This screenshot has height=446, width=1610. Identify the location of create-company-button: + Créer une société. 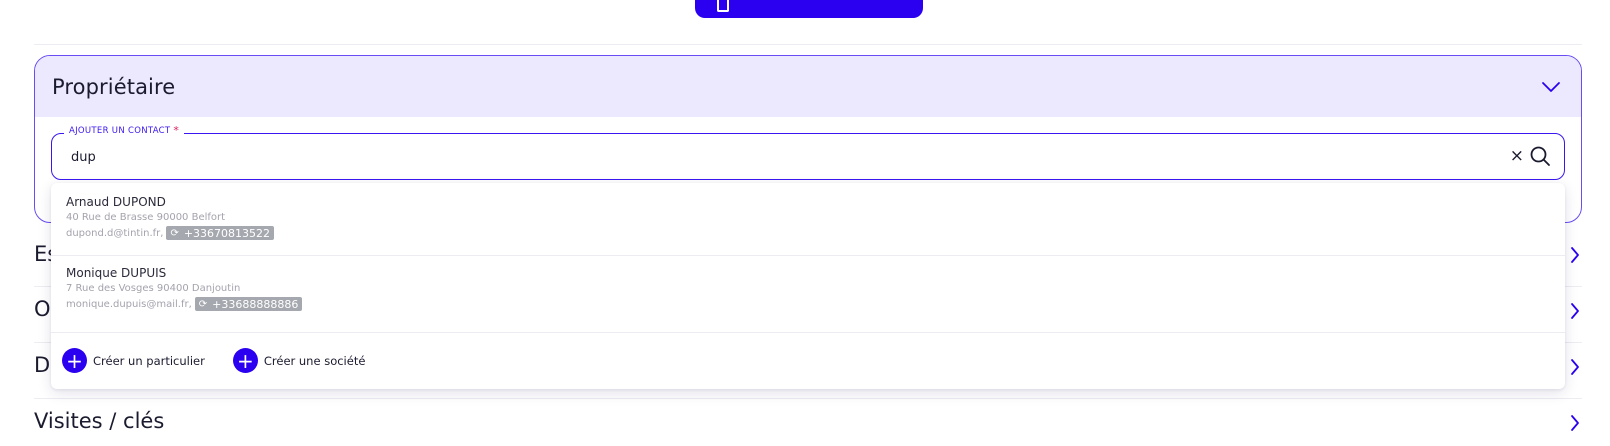
(299, 360).